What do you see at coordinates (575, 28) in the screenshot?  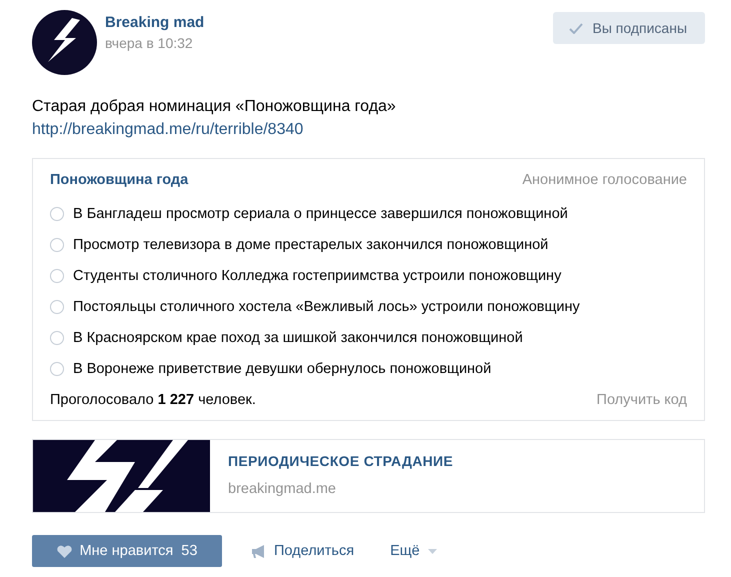 I see `check-icon` at bounding box center [575, 28].